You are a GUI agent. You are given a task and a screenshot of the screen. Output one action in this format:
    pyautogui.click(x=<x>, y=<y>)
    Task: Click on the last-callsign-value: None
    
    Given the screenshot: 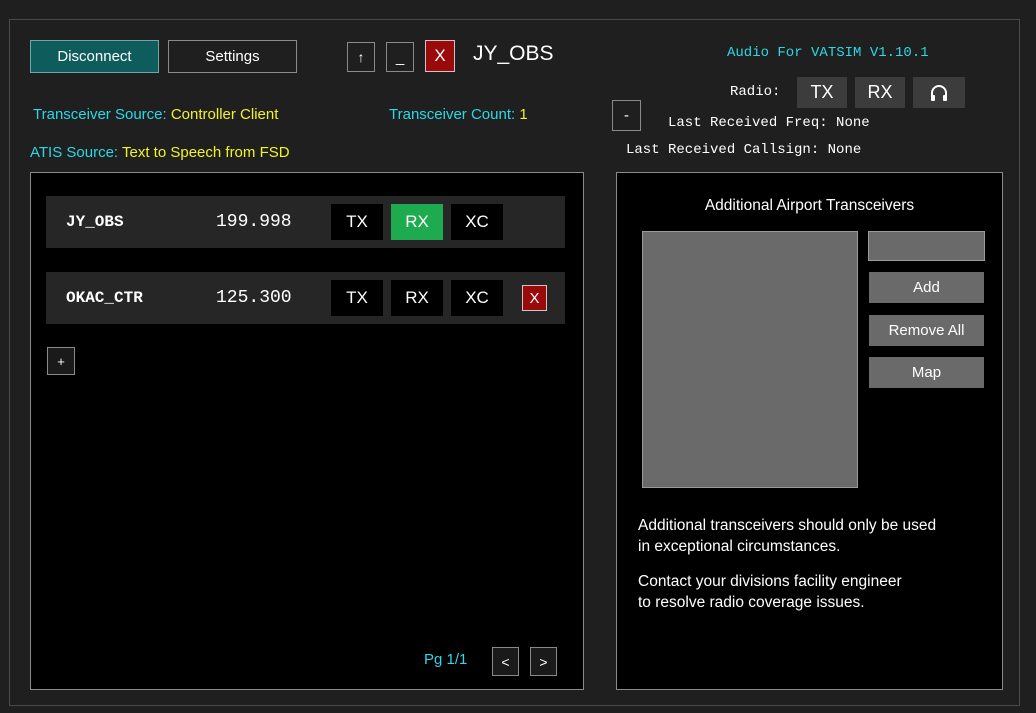 What is the action you would take?
    pyautogui.click(x=844, y=150)
    